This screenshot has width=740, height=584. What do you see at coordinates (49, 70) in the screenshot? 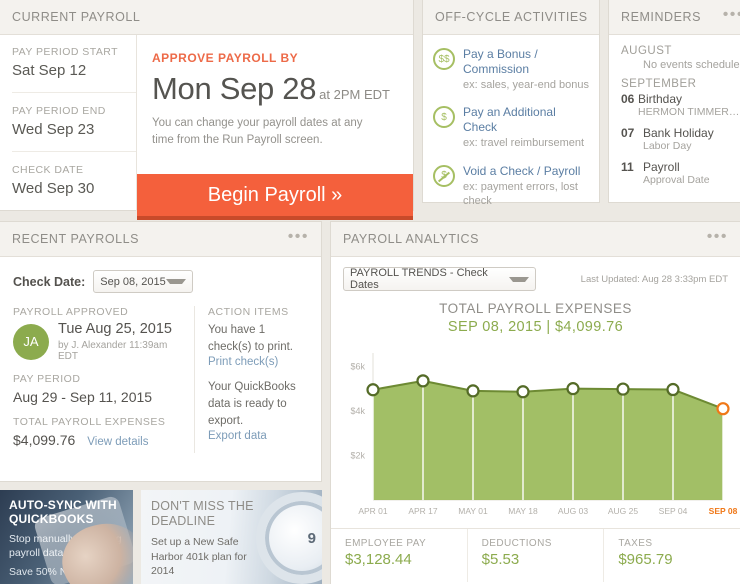
I see `pay-period-start-value: Sat Sep 12` at bounding box center [49, 70].